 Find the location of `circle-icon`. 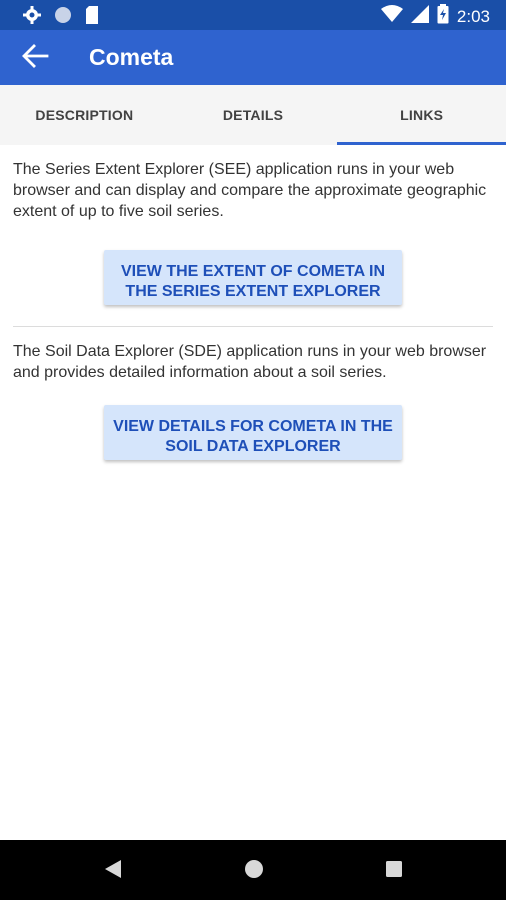

circle-icon is located at coordinates (63, 17).